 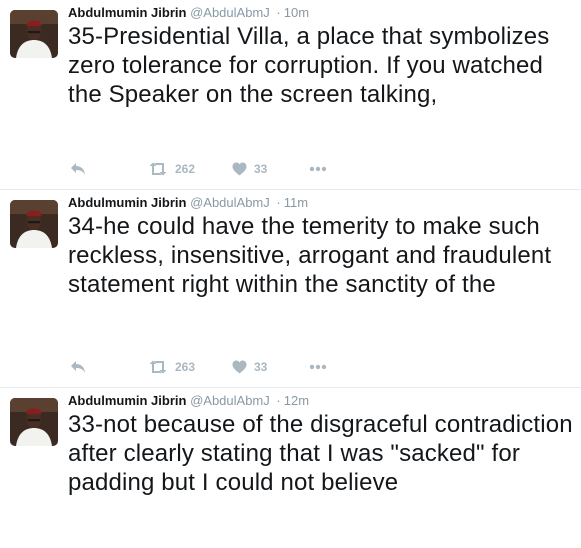 I want to click on retweet-count: 262, so click(x=185, y=169).